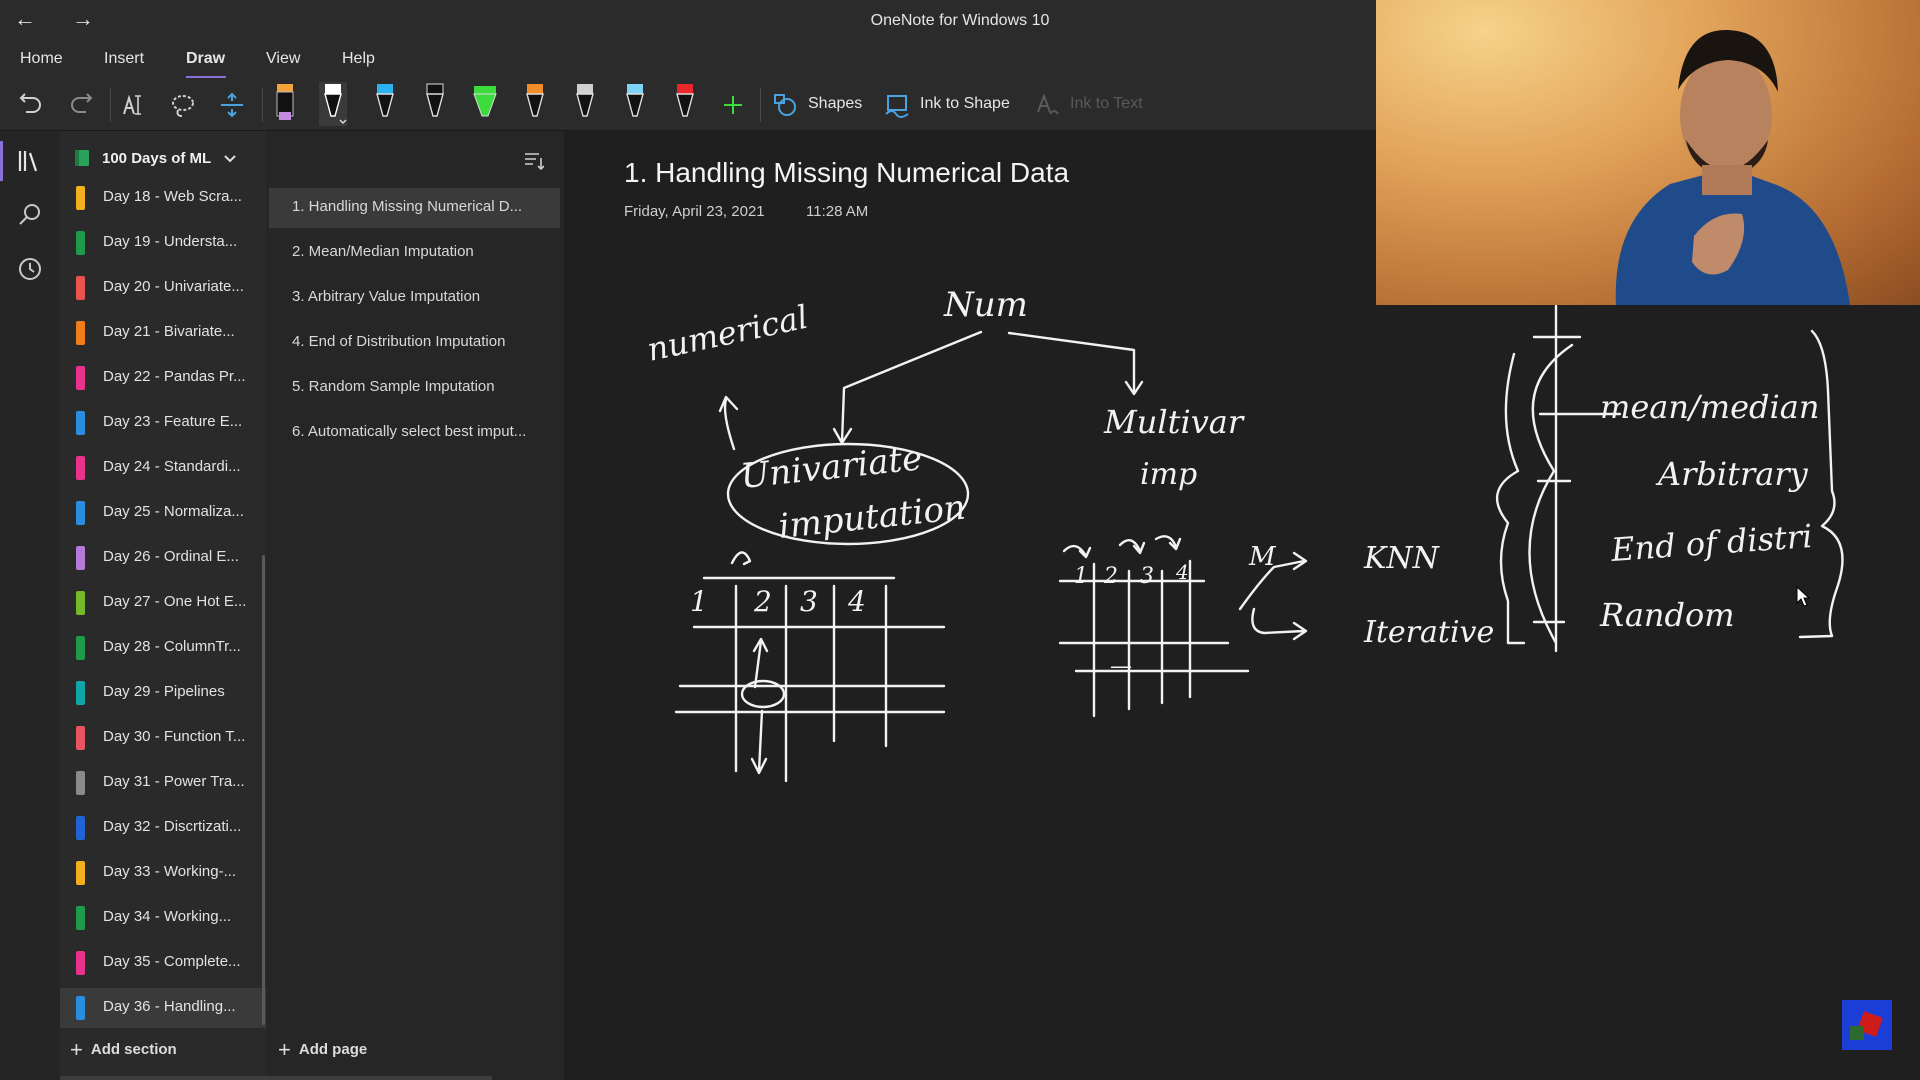  Describe the element at coordinates (728, 423) in the screenshot. I see `ink-arrow-up` at that location.